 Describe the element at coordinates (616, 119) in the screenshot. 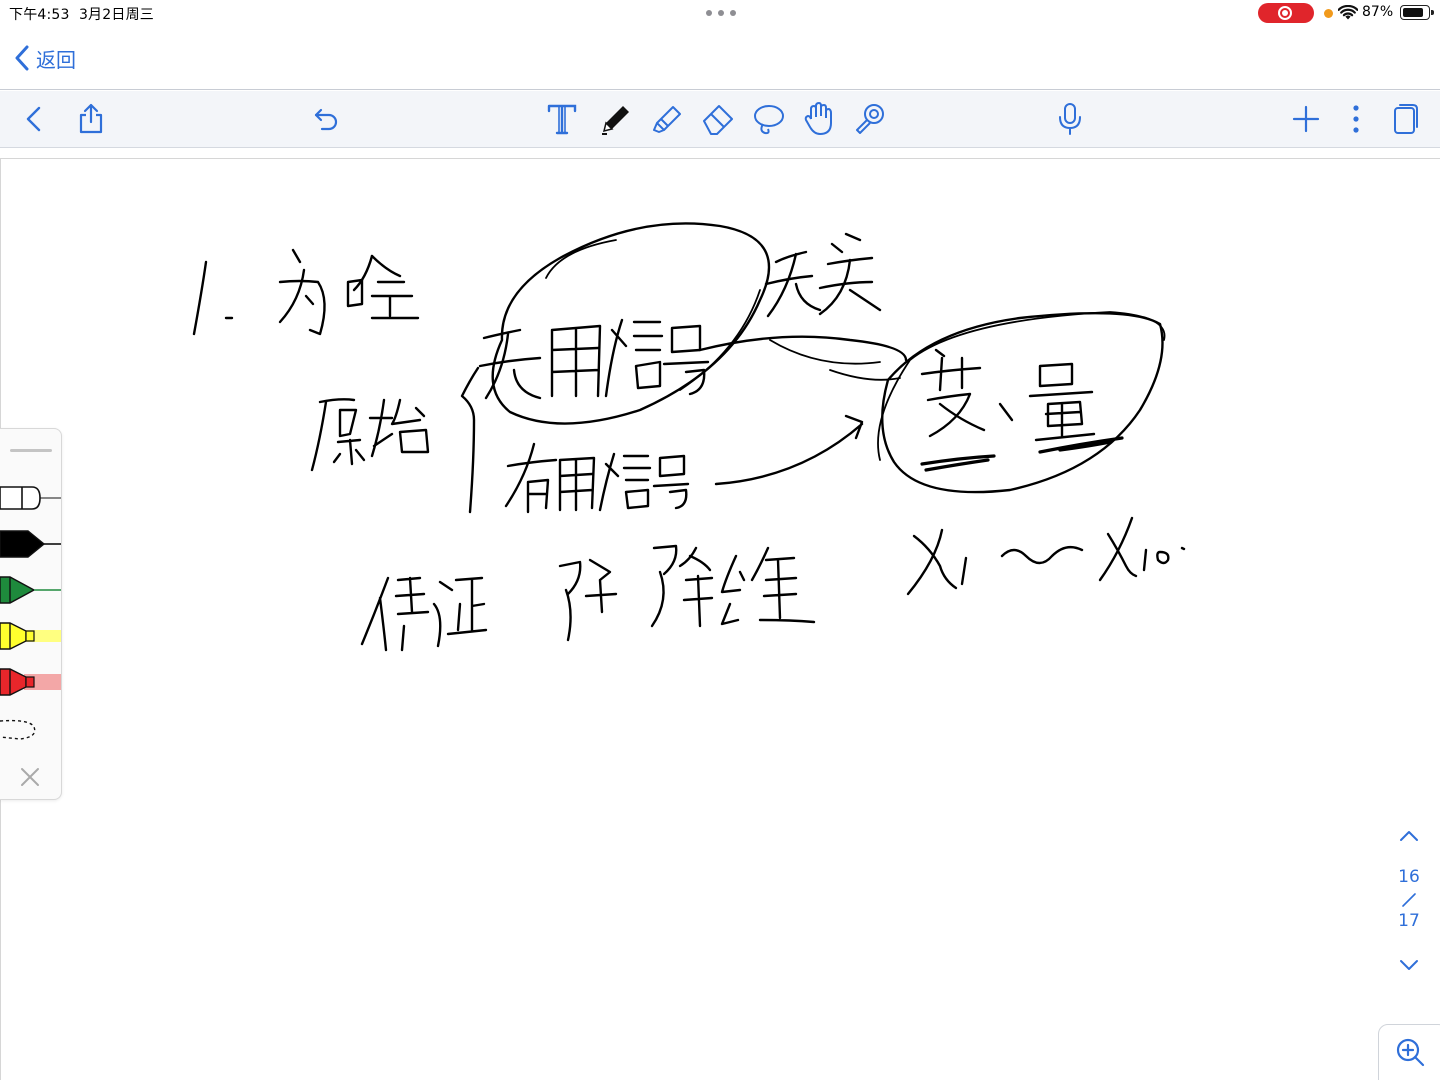

I see `pen-tool-icon` at that location.